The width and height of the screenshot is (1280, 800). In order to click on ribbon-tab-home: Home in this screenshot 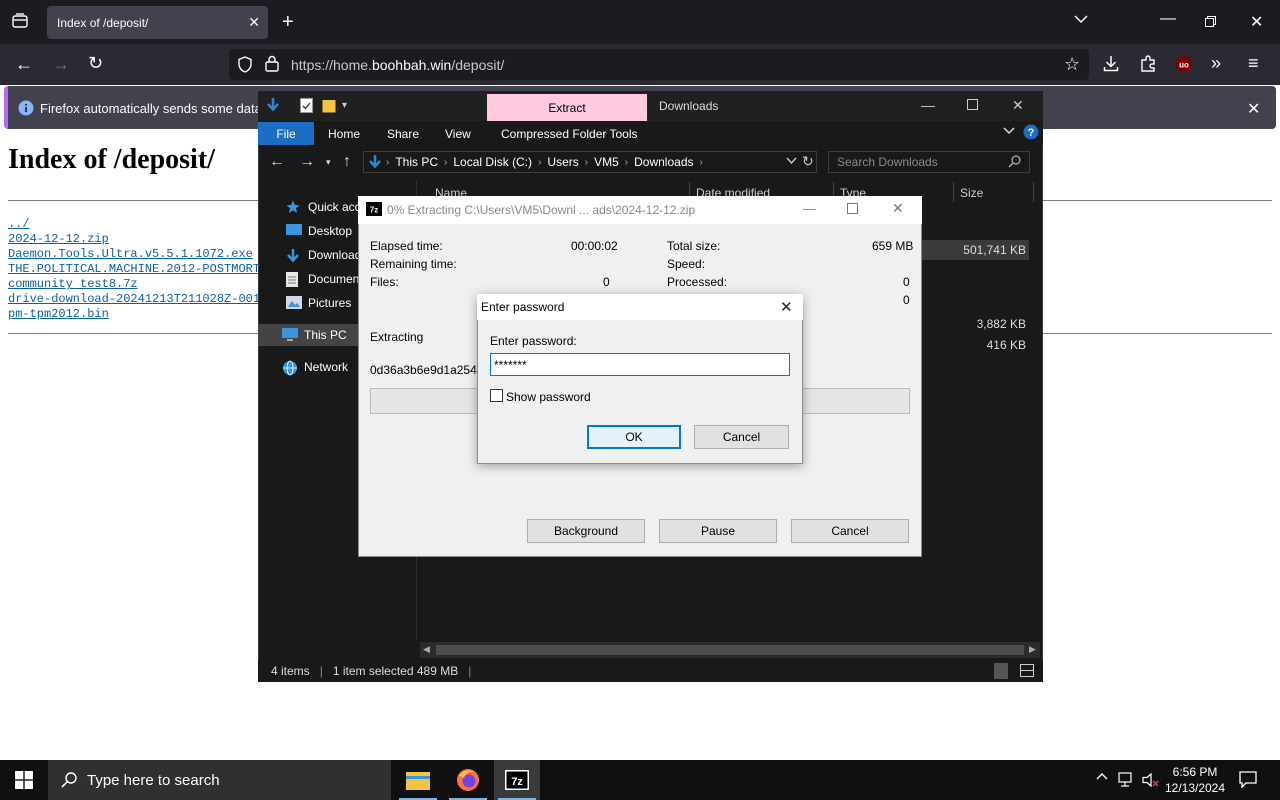, I will do `click(344, 134)`.